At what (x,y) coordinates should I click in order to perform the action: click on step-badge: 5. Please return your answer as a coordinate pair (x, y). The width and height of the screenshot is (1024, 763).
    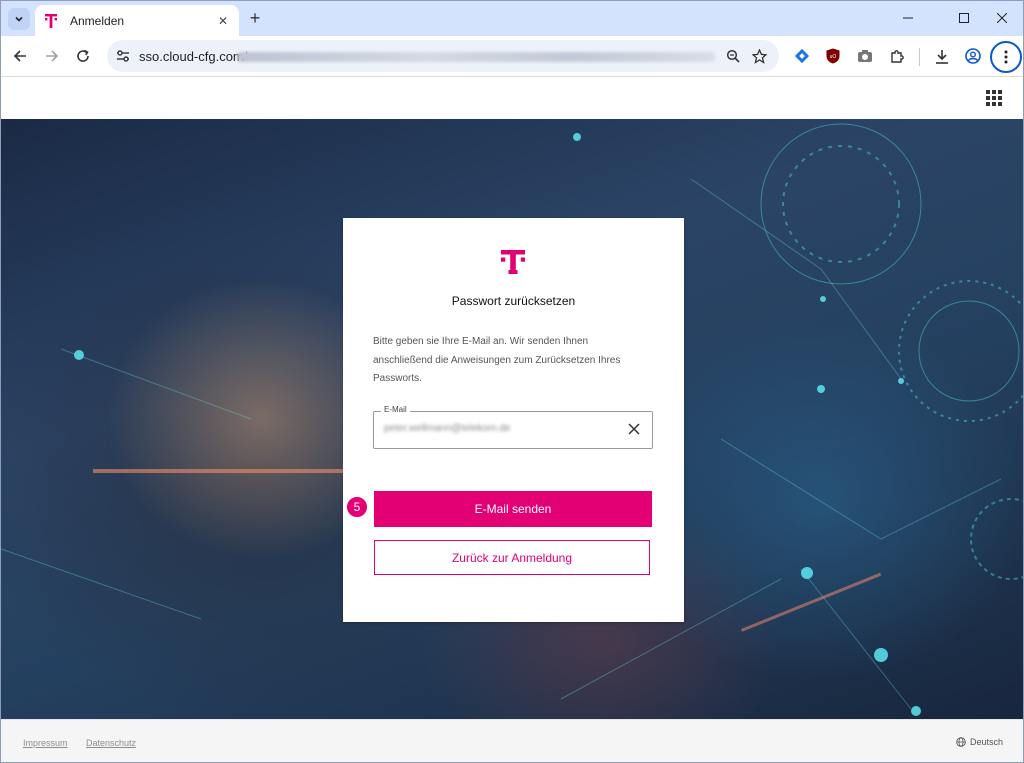
    Looking at the image, I should click on (357, 507).